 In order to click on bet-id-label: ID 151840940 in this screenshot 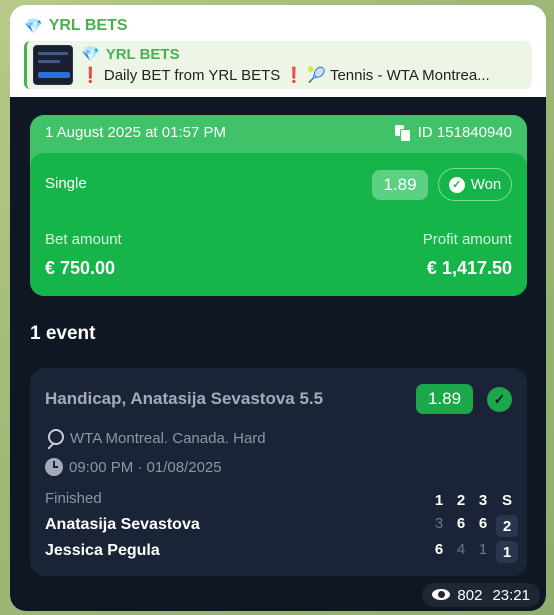, I will do `click(464, 132)`.